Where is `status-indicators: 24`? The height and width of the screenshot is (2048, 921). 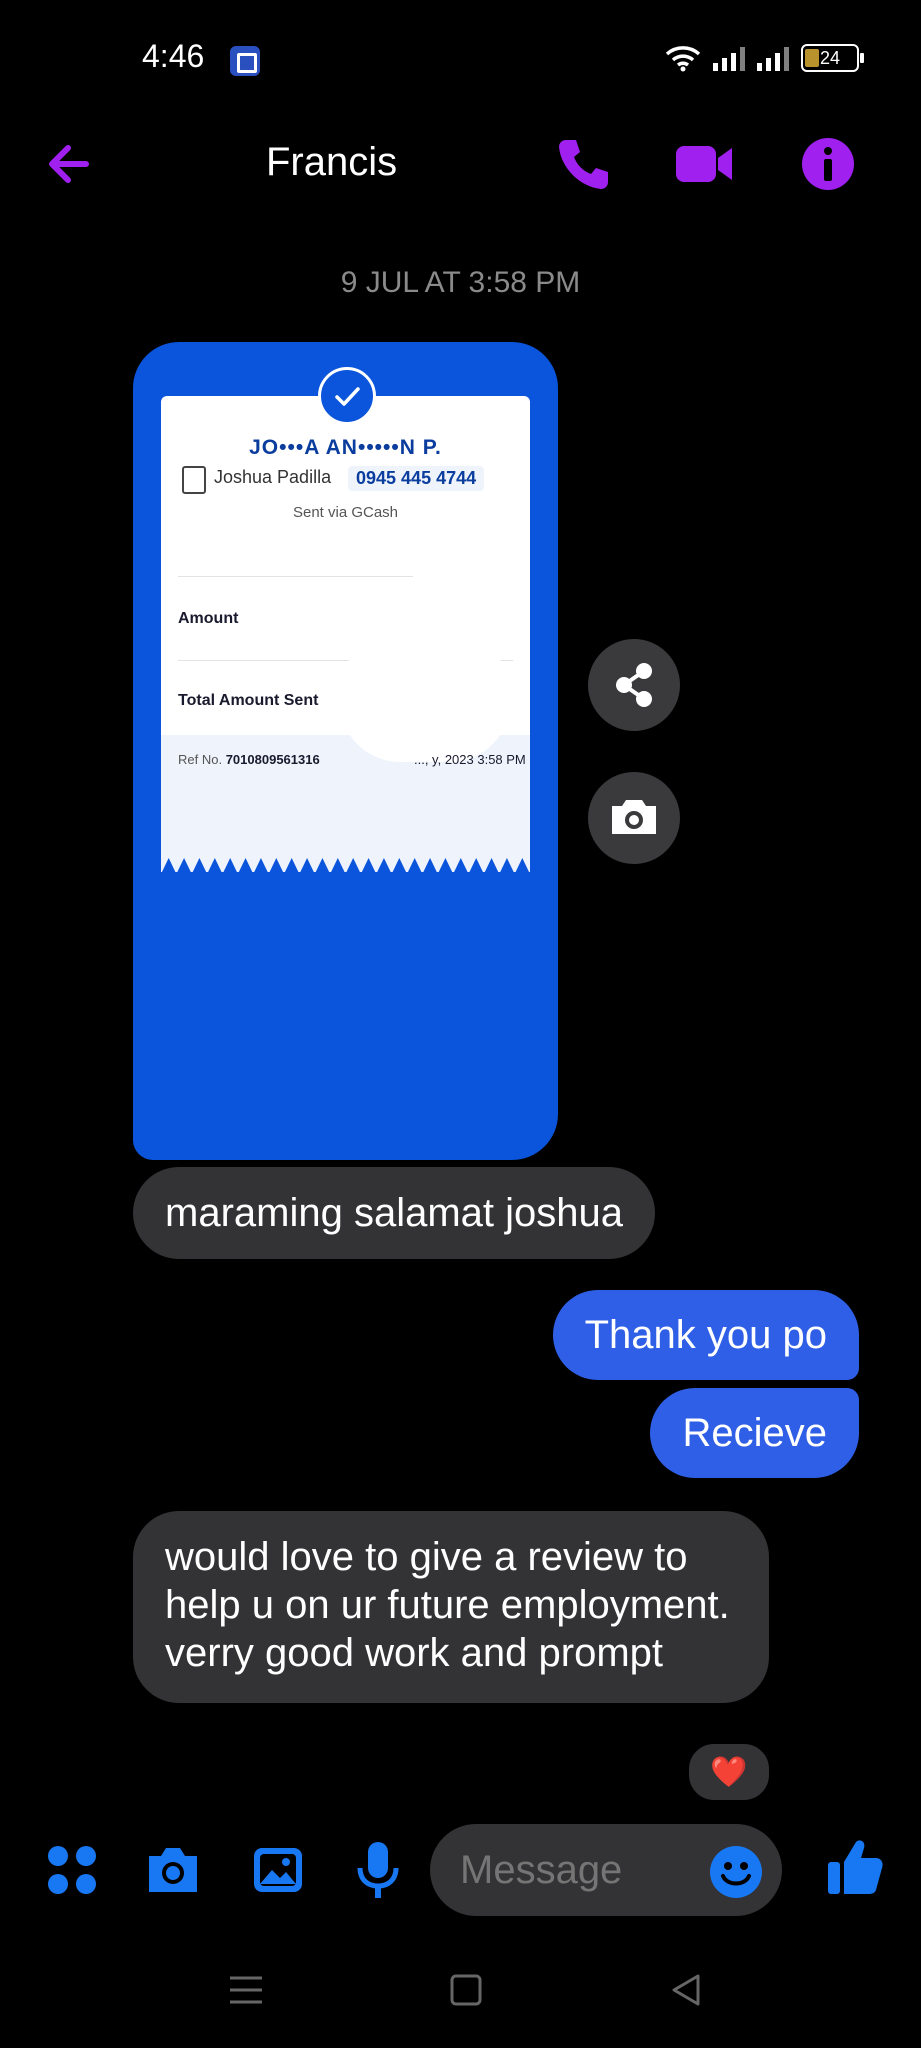 status-indicators: 24 is located at coordinates (764, 58).